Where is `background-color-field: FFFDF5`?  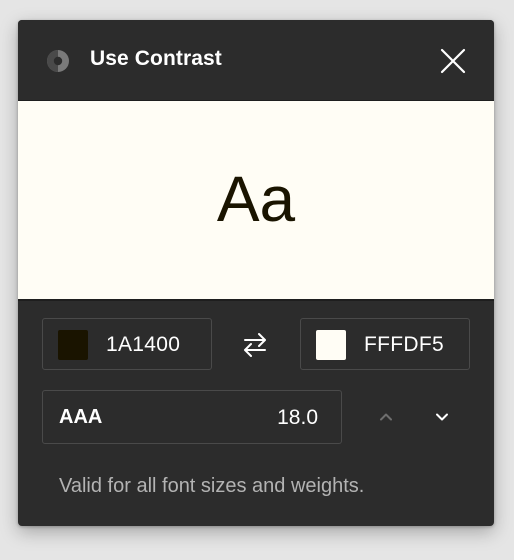
background-color-field: FFFDF5 is located at coordinates (385, 344).